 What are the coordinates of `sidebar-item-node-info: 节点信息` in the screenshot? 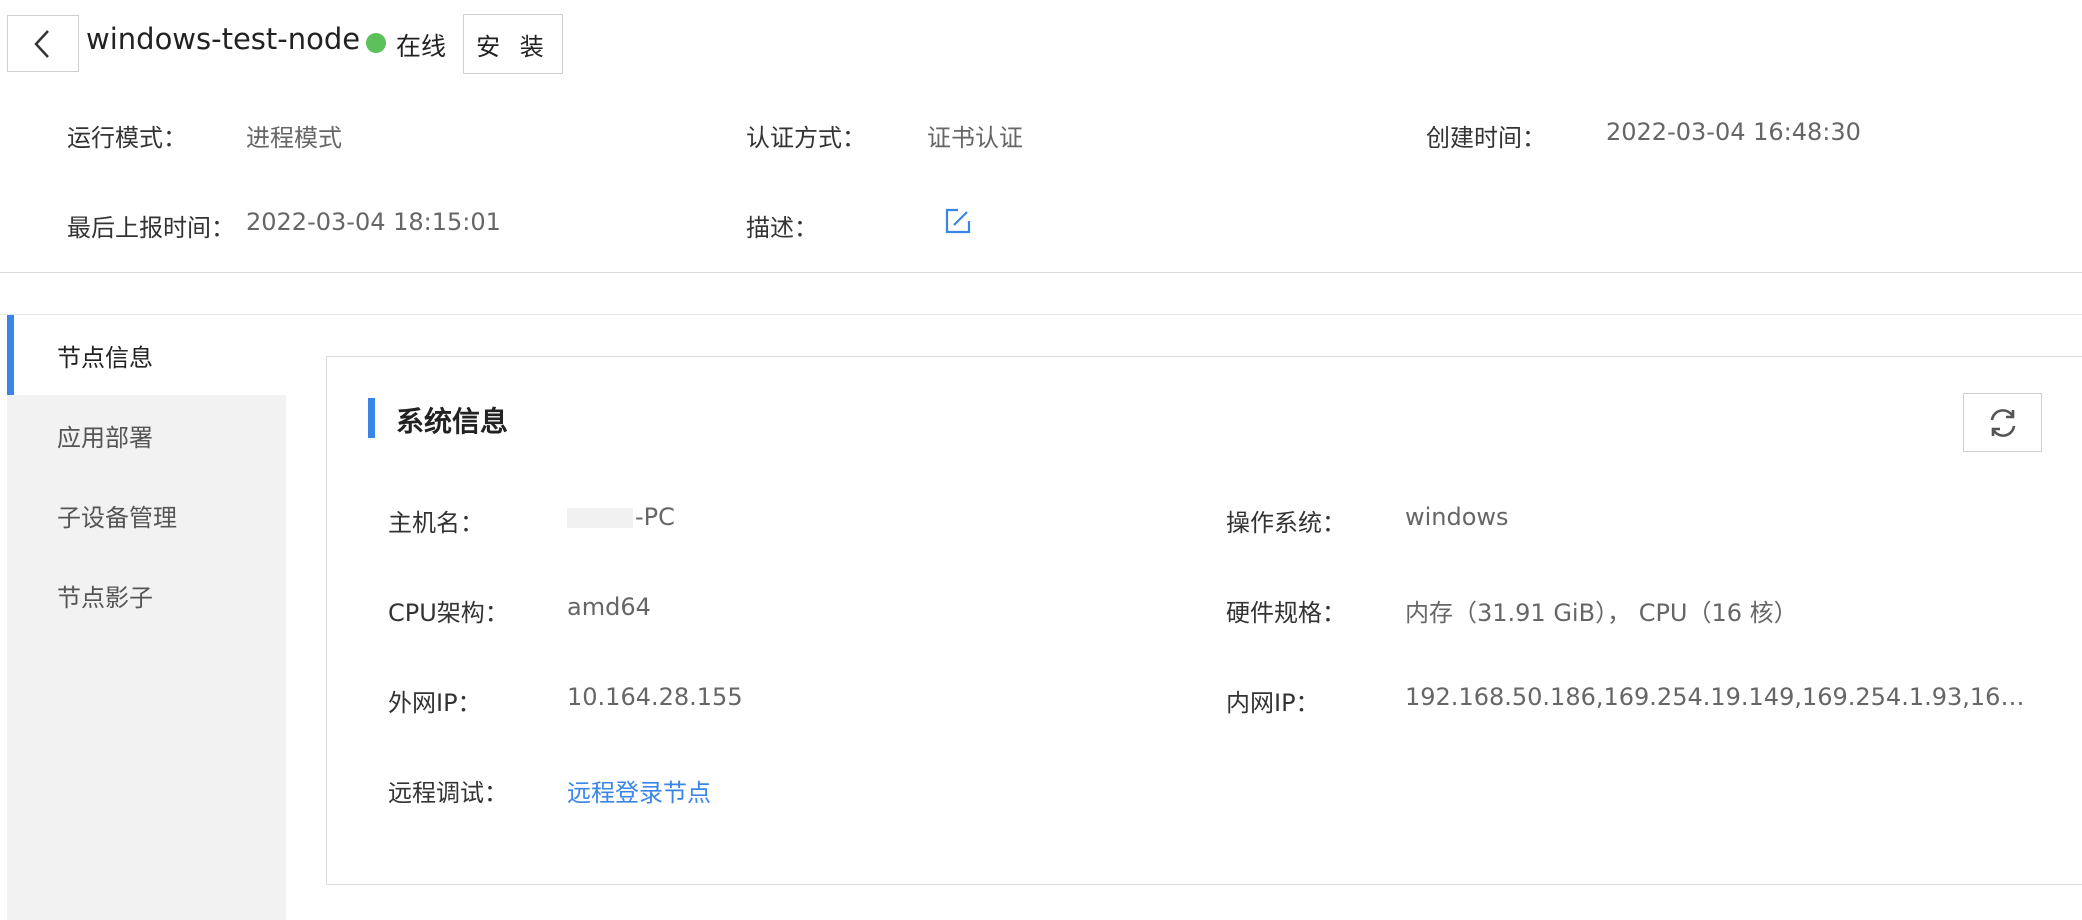 It's located at (146, 355).